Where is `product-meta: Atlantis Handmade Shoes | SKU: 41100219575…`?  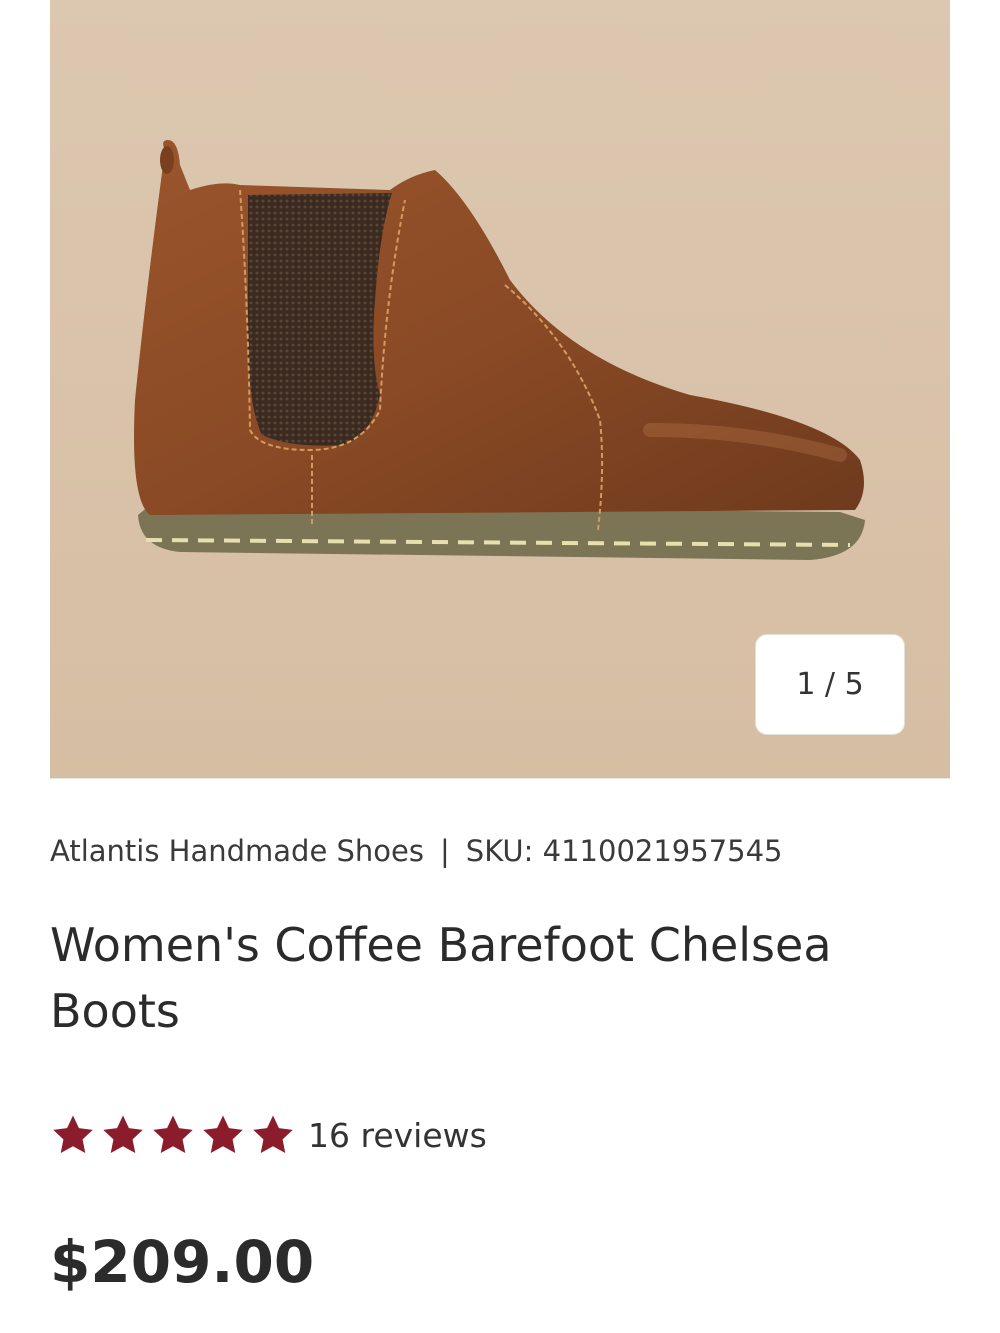 product-meta: Atlantis Handmade Shoes | SKU: 41100219575… is located at coordinates (416, 851).